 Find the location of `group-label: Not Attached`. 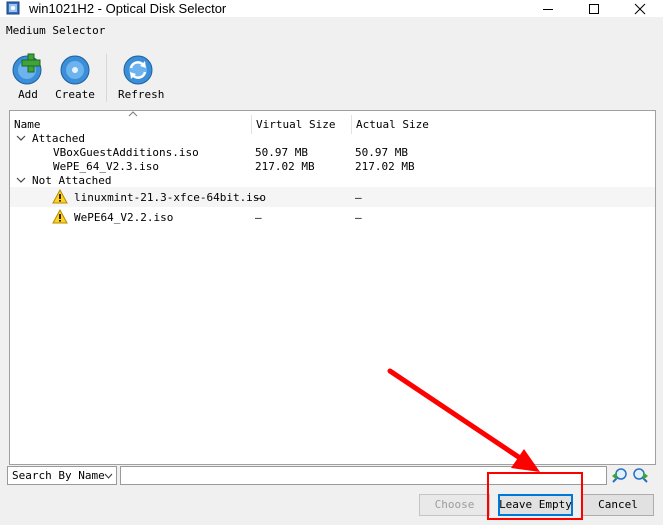

group-label: Not Attached is located at coordinates (72, 180).